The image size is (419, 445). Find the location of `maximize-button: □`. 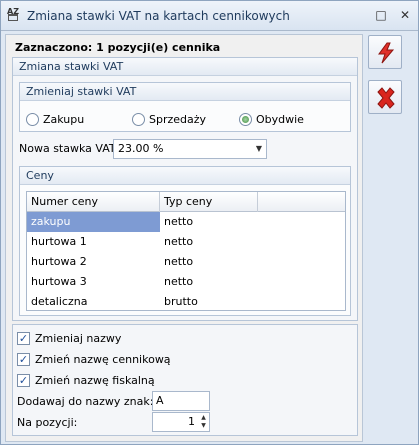

maximize-button: □ is located at coordinates (381, 15).